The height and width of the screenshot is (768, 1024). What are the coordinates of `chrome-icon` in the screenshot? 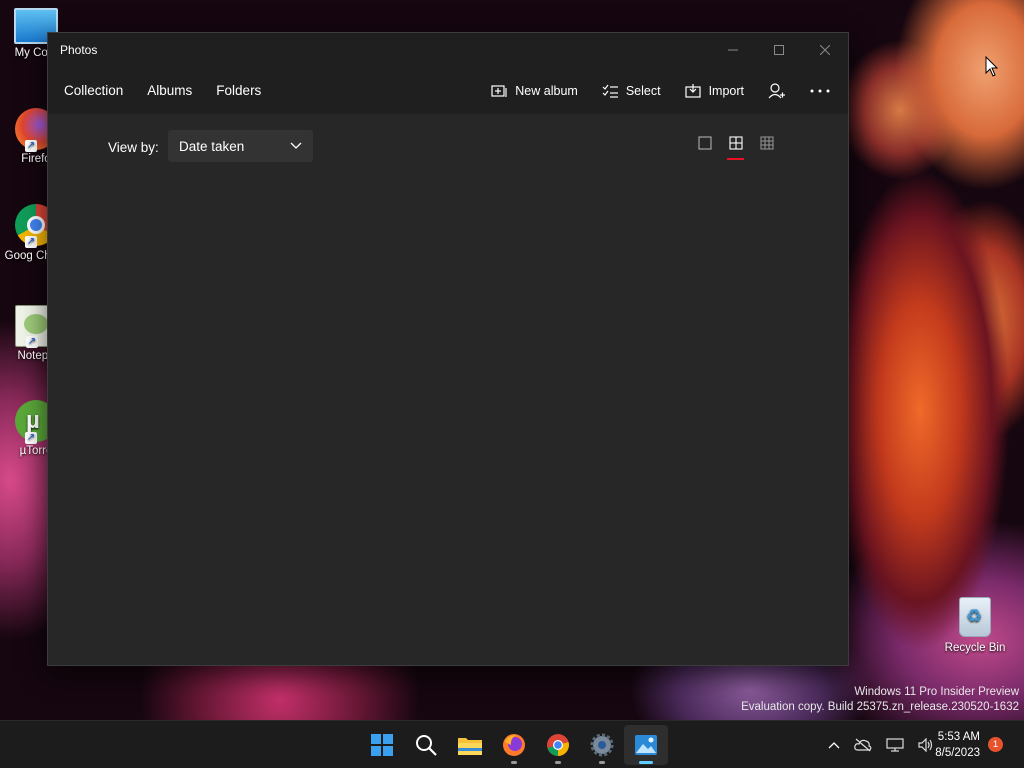 It's located at (558, 745).